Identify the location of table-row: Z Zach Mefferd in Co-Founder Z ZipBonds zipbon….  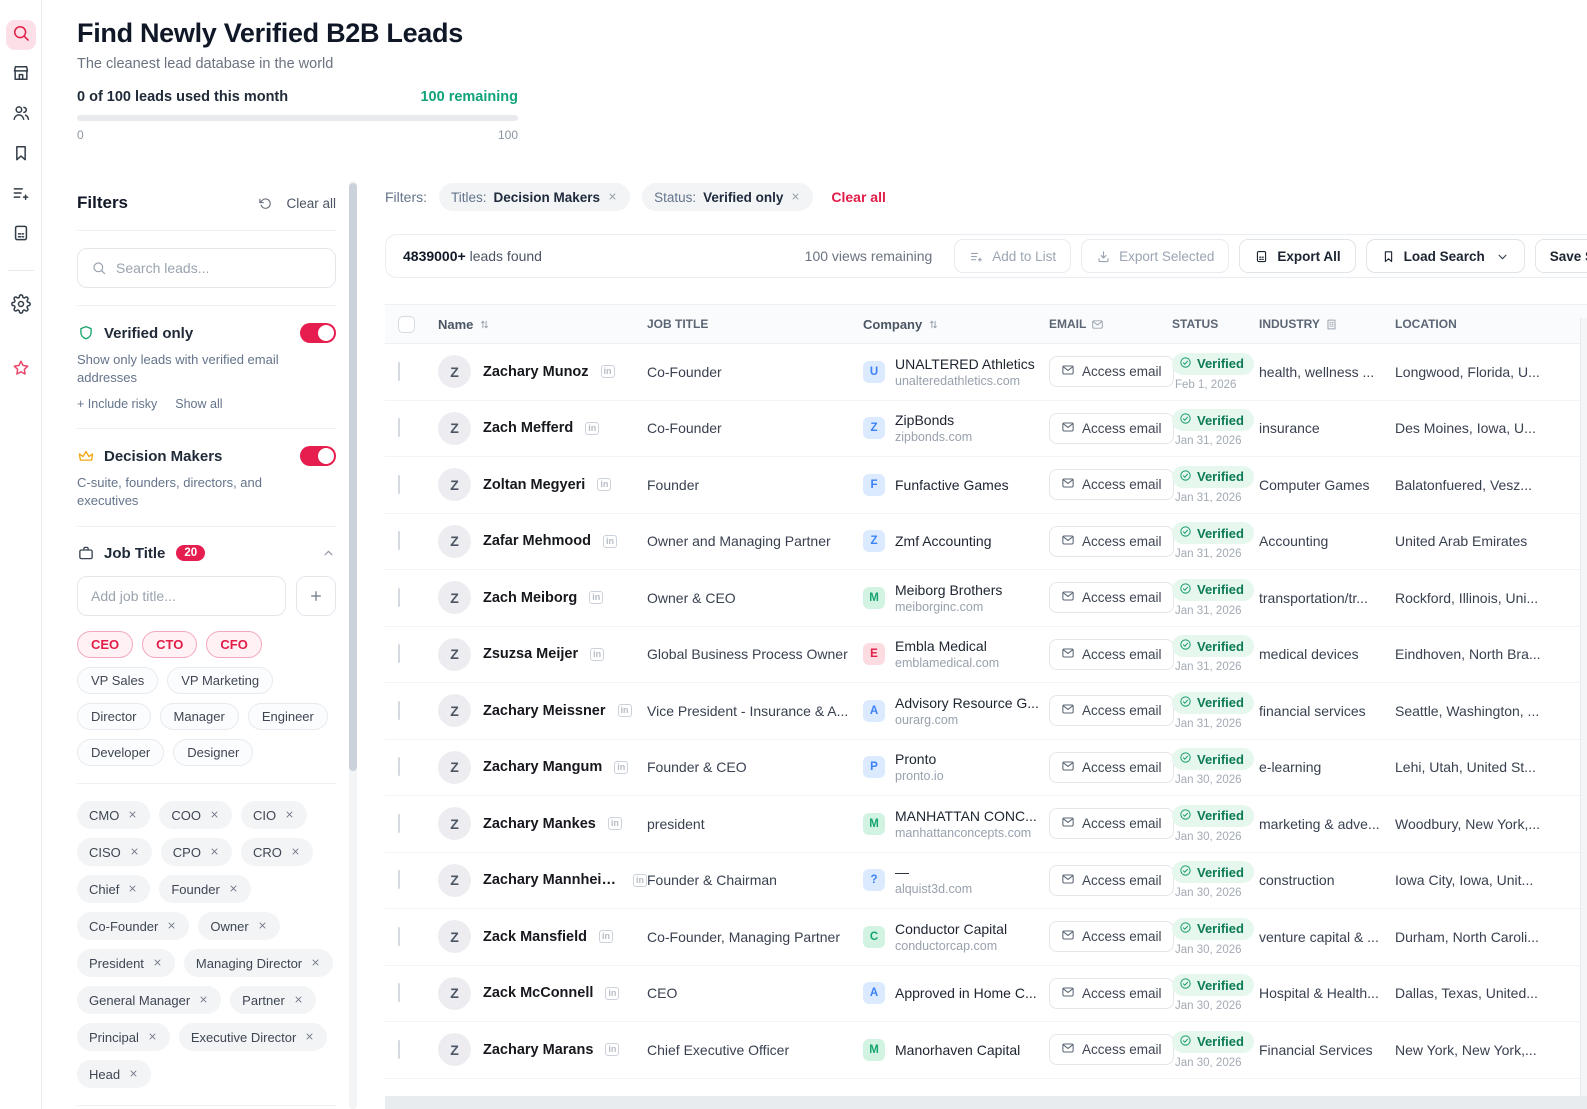
(986, 428).